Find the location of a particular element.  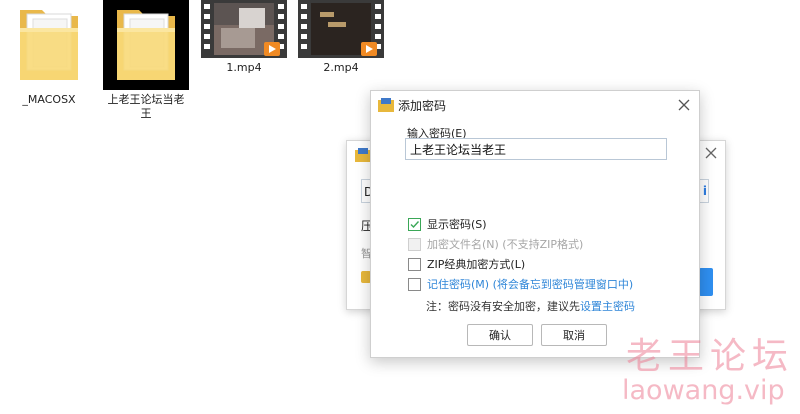

watermark-title: 老王论坛 is located at coordinates (710, 356).